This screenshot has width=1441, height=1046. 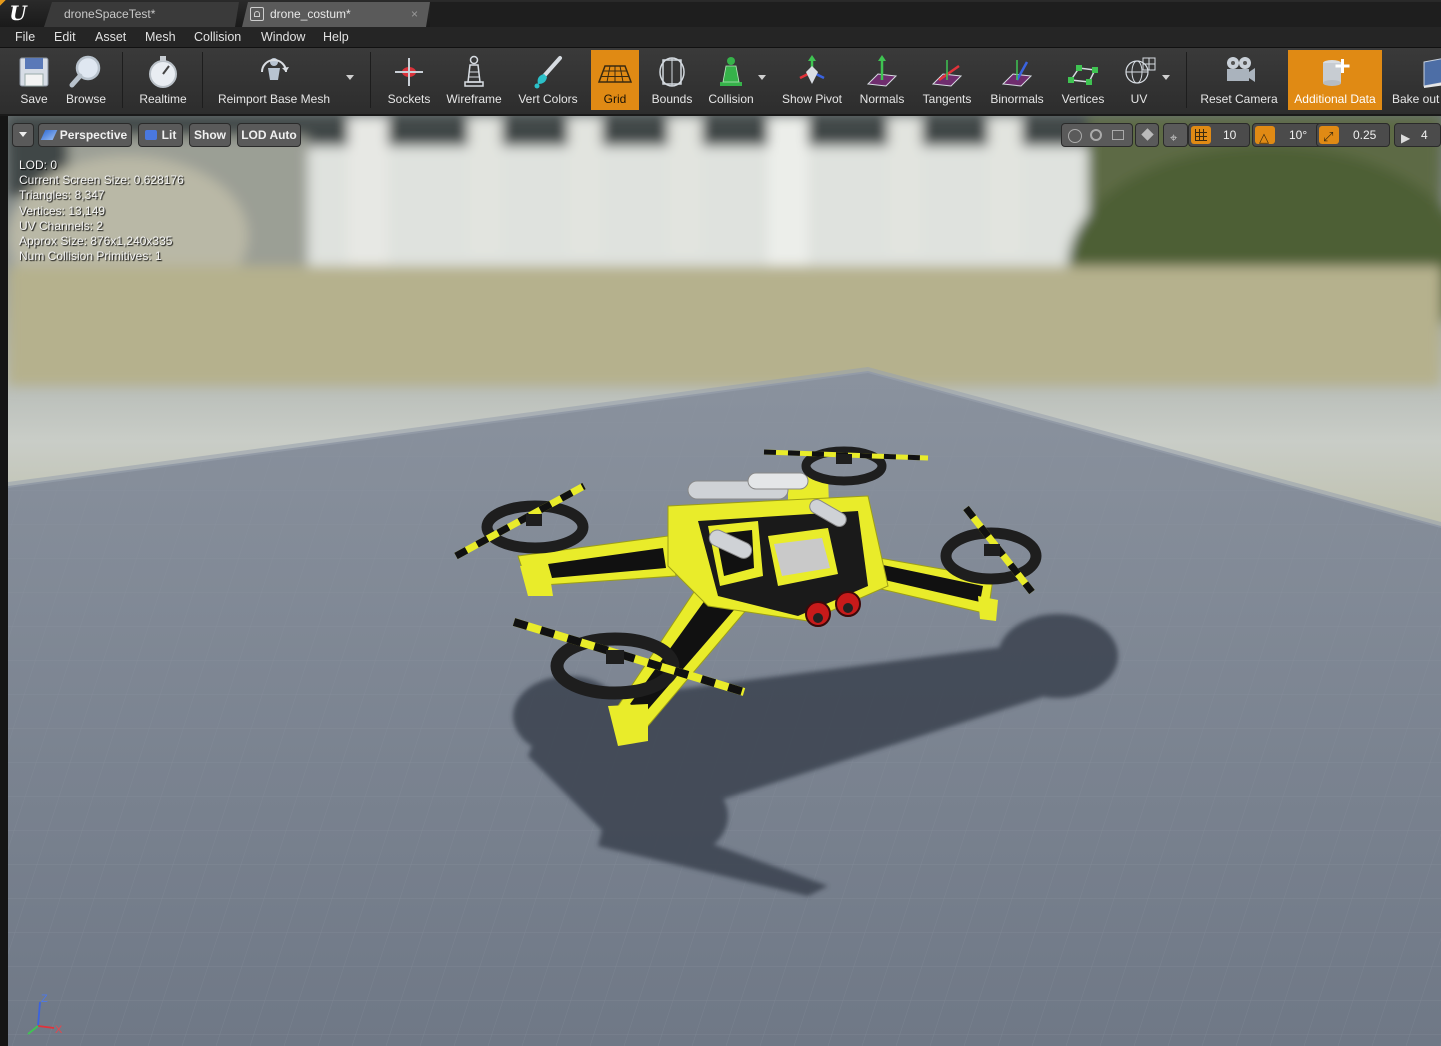 I want to click on sockets-button: Sockets, so click(x=409, y=80).